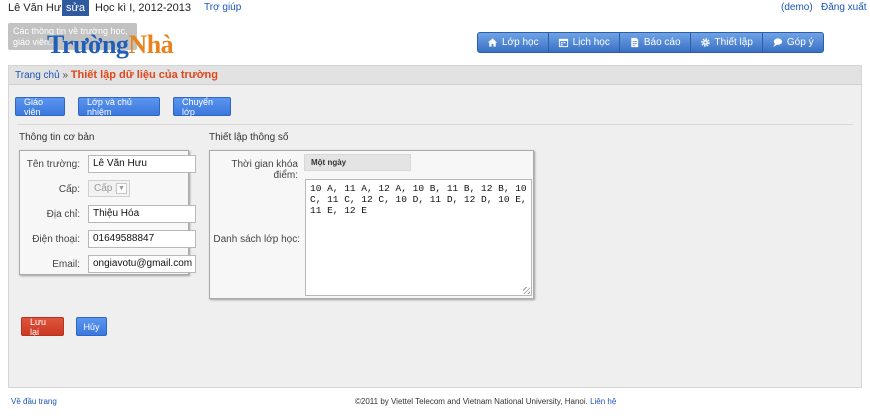  I want to click on nav-item-schedule: Lịch học, so click(584, 42).